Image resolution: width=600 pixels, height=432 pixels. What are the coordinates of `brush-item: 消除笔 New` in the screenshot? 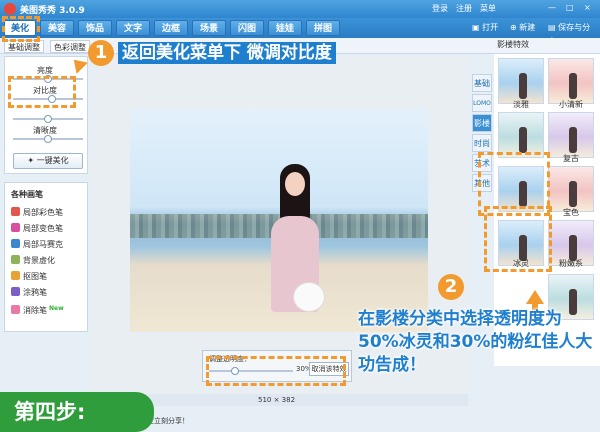 It's located at (37, 309).